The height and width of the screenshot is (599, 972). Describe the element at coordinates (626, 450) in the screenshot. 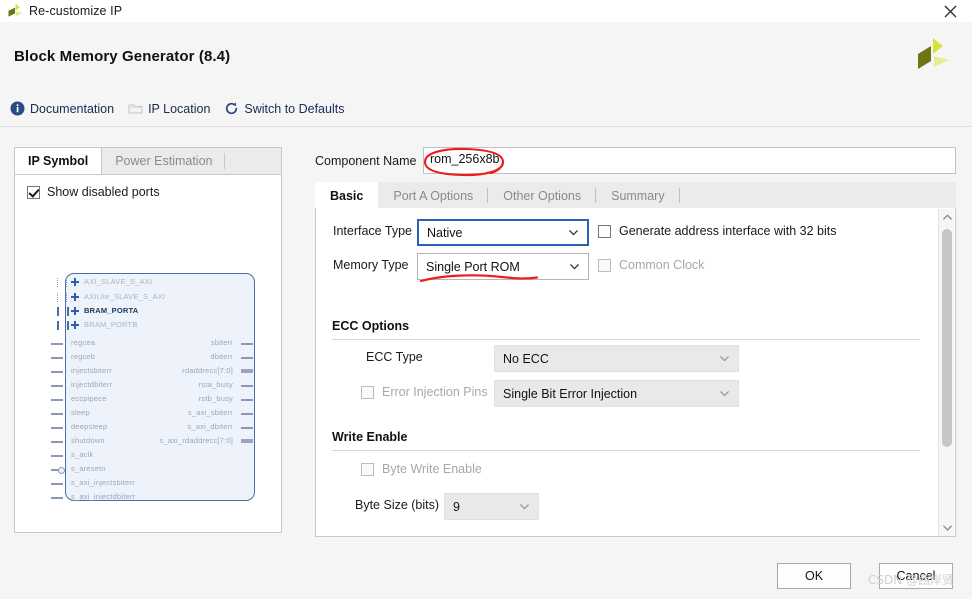

I see `write-enable-divider` at that location.